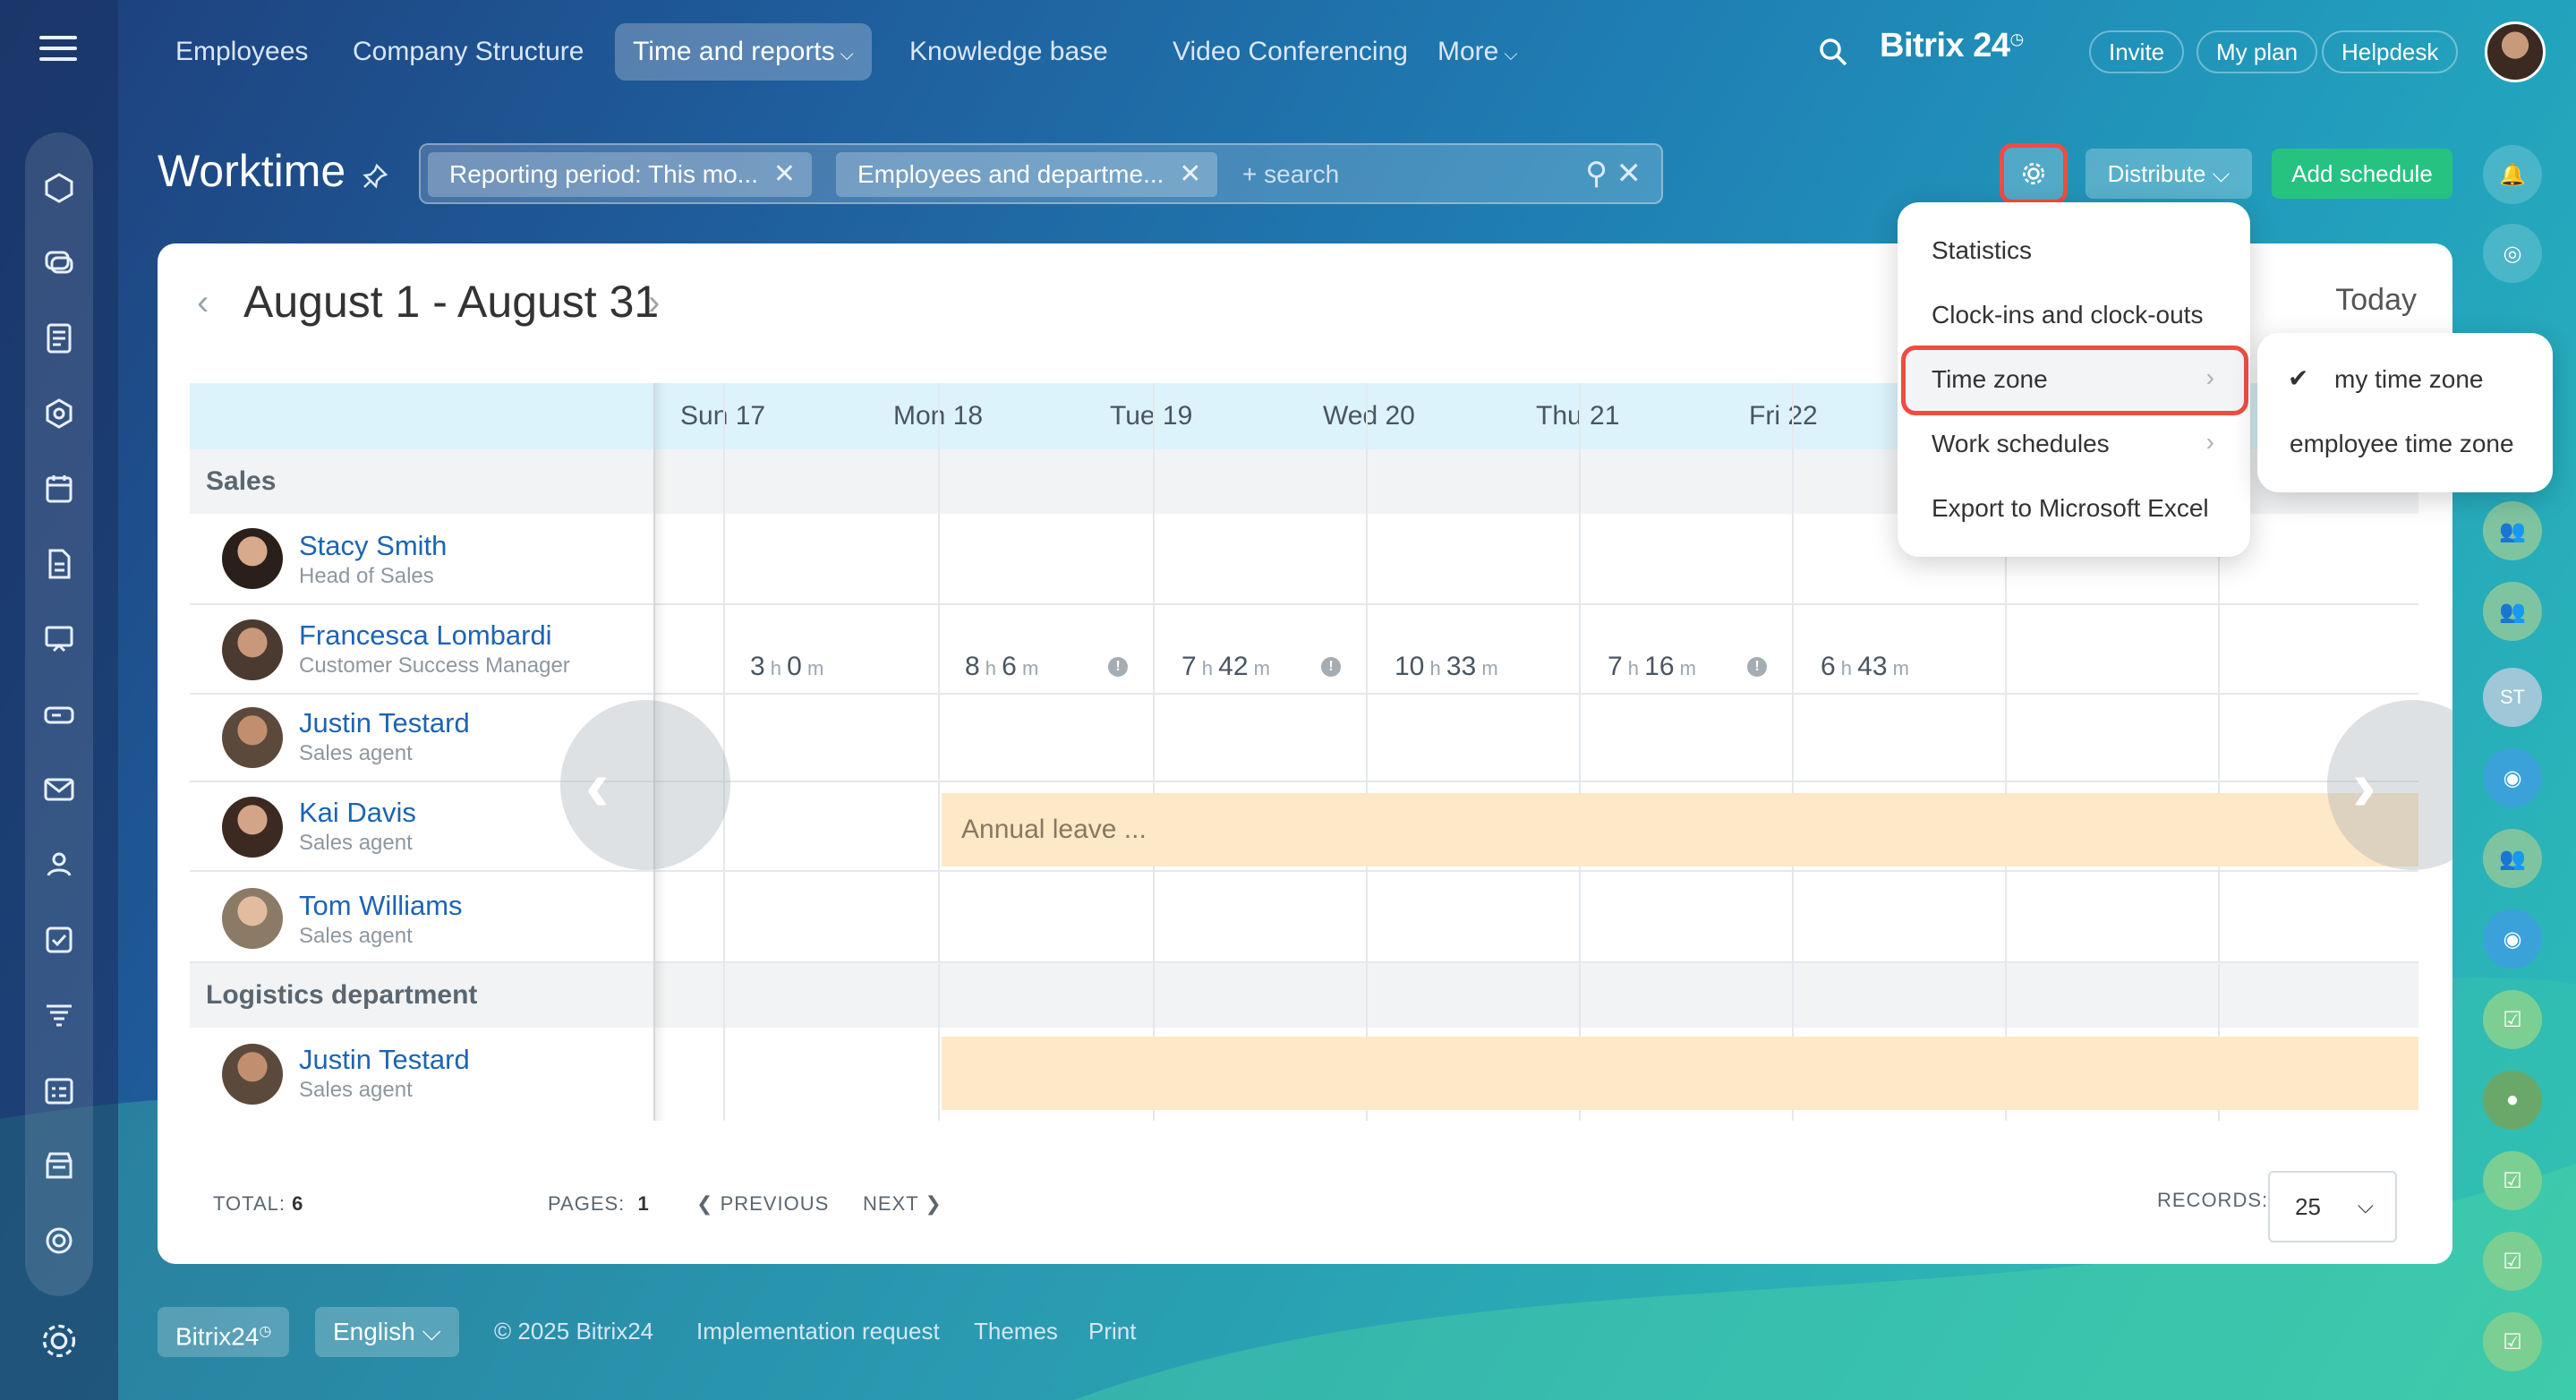 The height and width of the screenshot is (1400, 2576). I want to click on mail-icon, so click(59, 789).